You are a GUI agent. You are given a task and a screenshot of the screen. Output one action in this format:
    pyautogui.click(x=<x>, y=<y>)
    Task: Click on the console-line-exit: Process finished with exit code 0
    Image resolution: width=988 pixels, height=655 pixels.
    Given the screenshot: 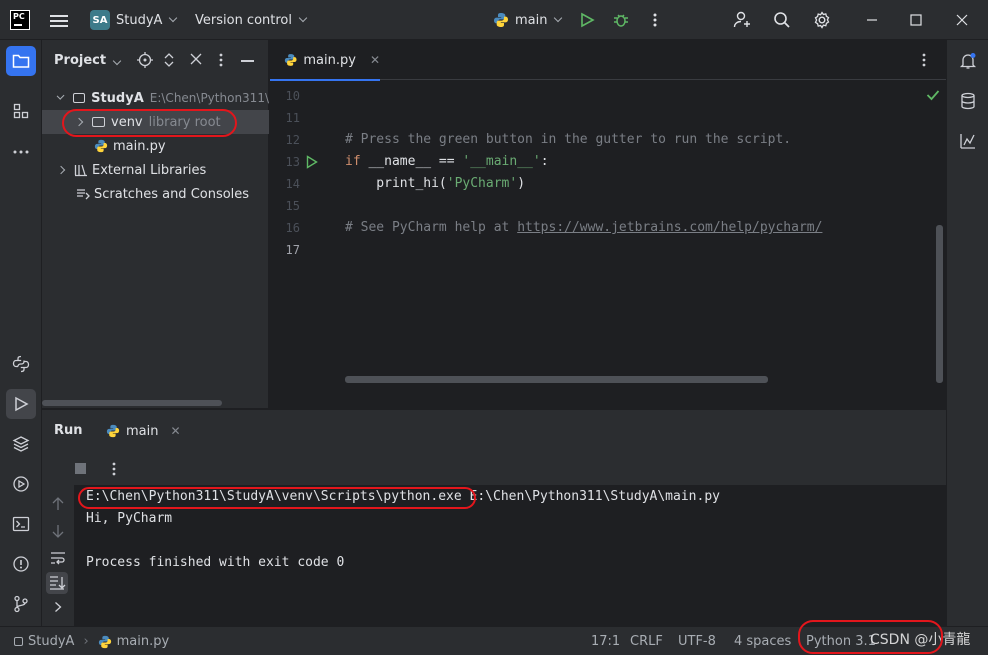 What is the action you would take?
    pyautogui.click(x=215, y=562)
    